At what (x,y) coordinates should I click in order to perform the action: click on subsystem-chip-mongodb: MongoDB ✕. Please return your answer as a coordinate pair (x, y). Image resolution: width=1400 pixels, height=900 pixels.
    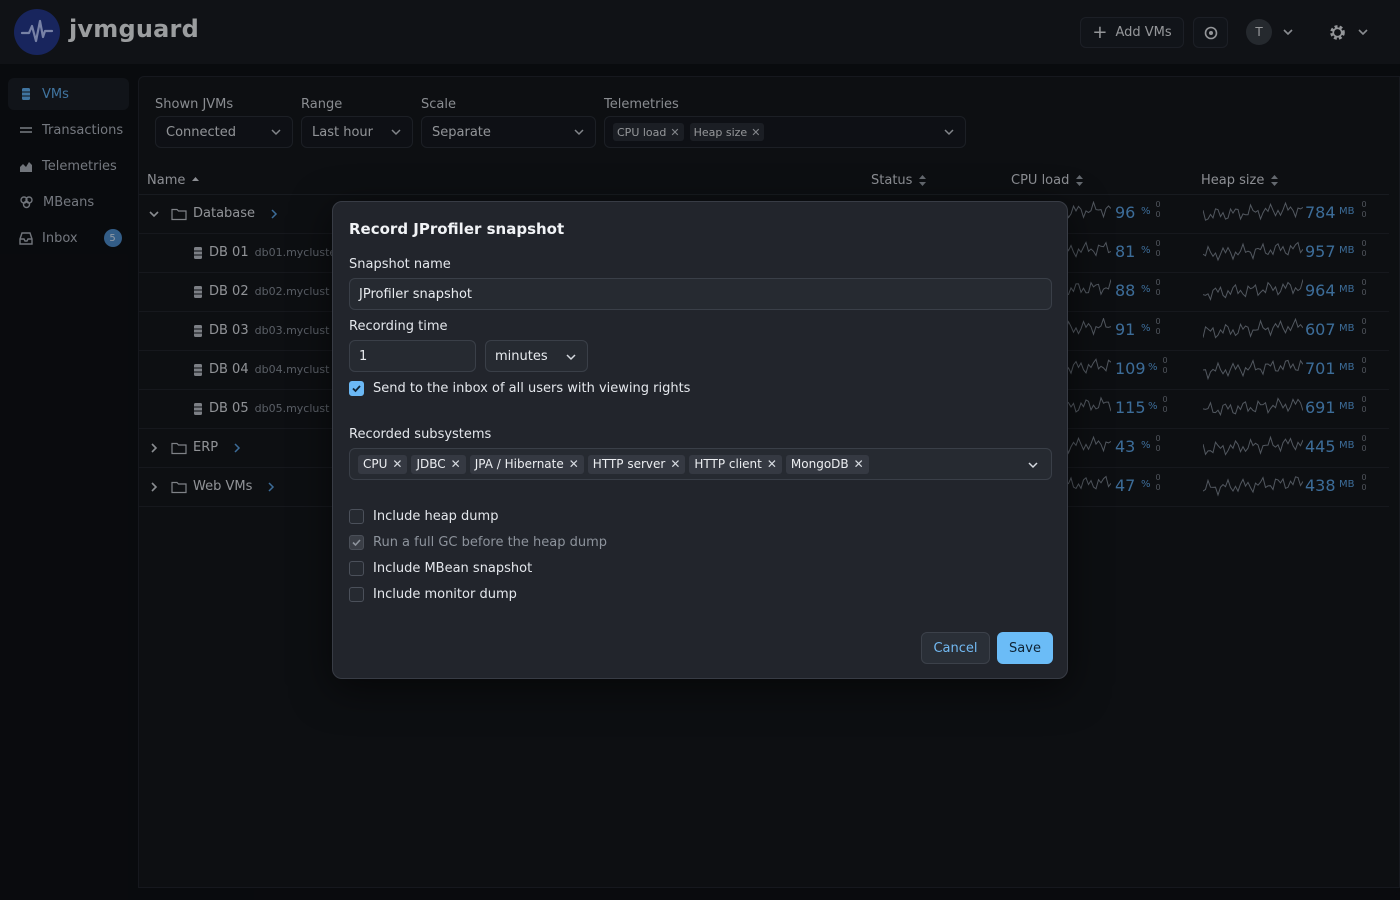
    Looking at the image, I should click on (827, 464).